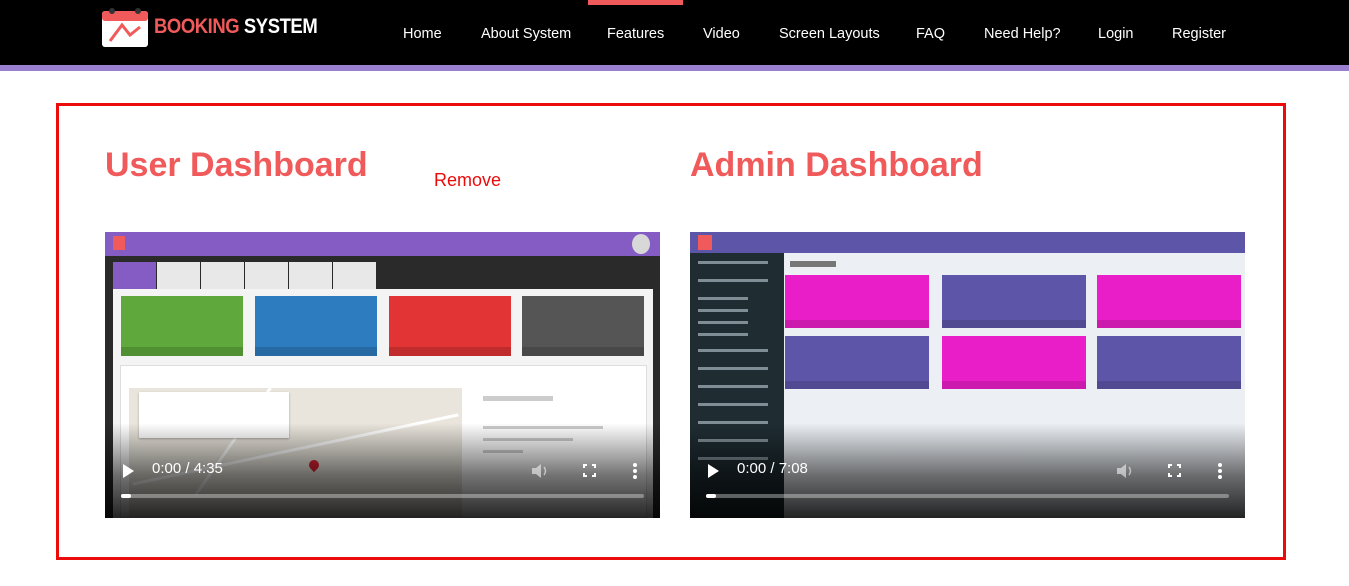  I want to click on remove-link: Remove, so click(467, 180).